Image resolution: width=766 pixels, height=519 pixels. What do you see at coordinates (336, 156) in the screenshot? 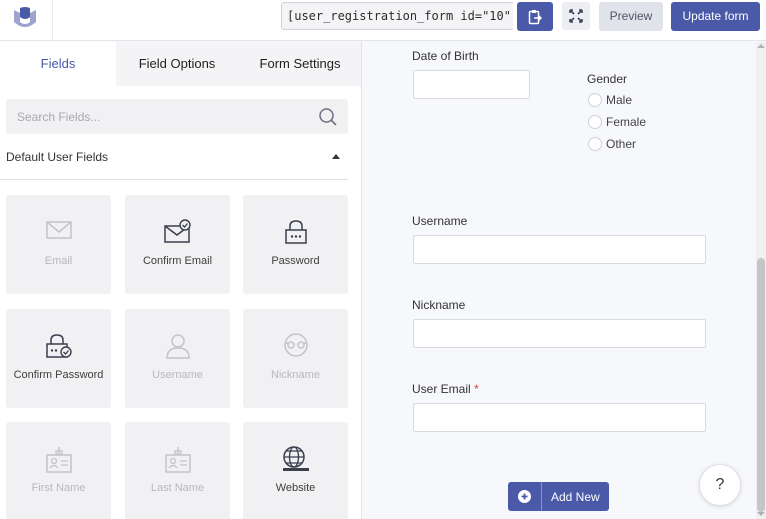
I see `collapse-caret-icon` at bounding box center [336, 156].